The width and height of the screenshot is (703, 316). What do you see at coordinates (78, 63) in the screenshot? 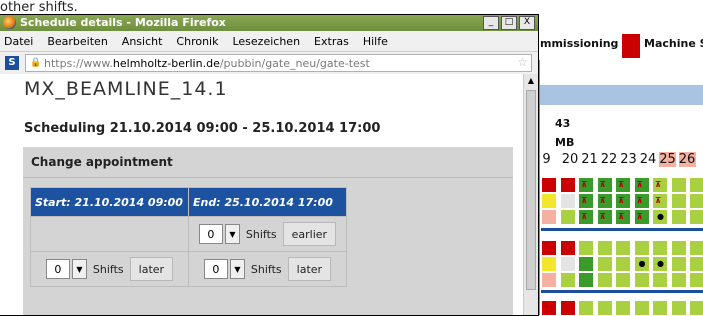
I see `url-prefix: https://www.` at bounding box center [78, 63].